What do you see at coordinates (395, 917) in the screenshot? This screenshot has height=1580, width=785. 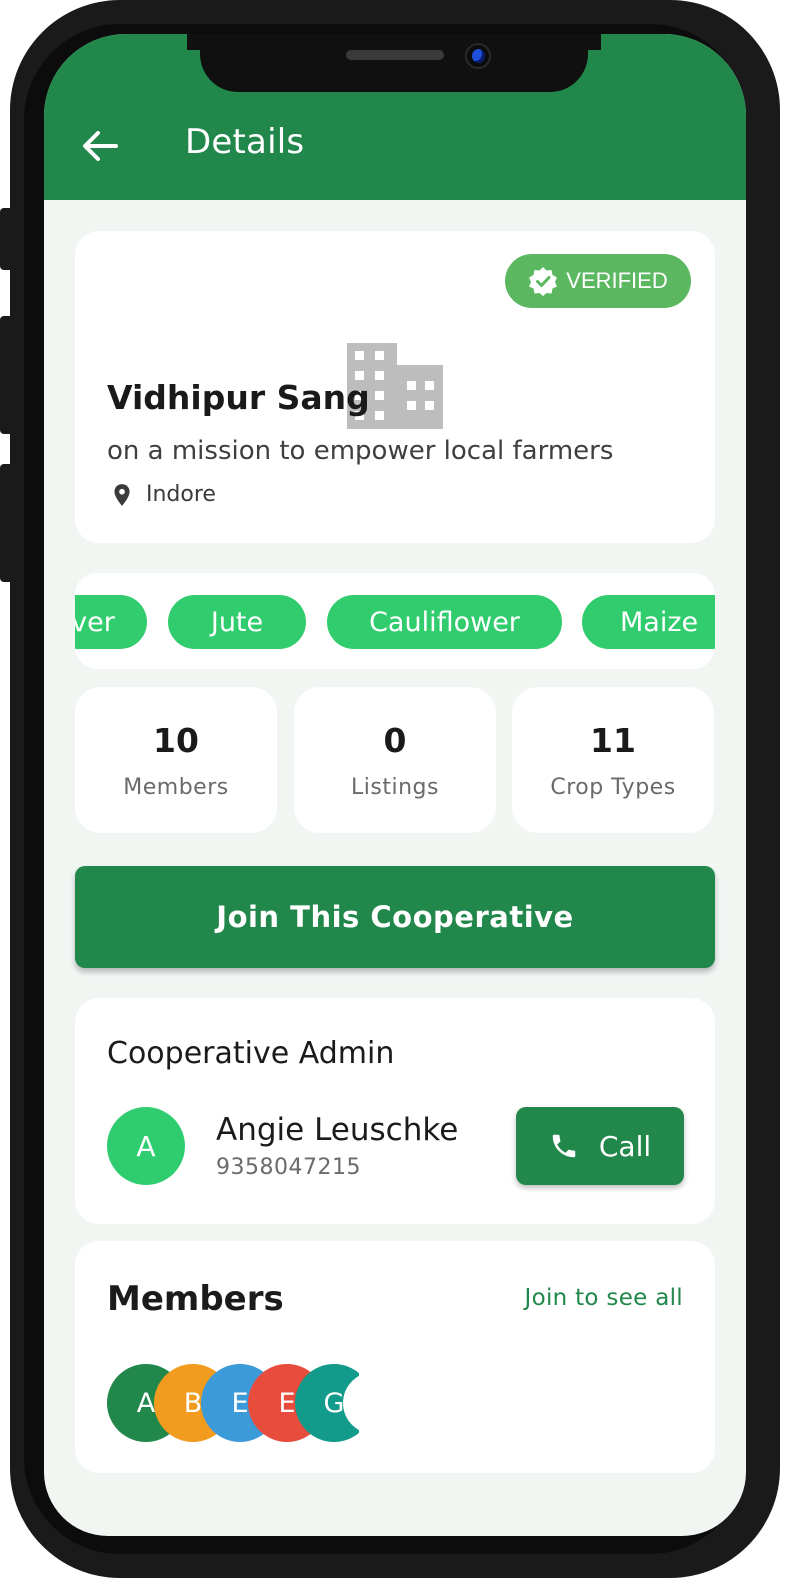 I see `join-cooperative-button: Join This Cooperative` at bounding box center [395, 917].